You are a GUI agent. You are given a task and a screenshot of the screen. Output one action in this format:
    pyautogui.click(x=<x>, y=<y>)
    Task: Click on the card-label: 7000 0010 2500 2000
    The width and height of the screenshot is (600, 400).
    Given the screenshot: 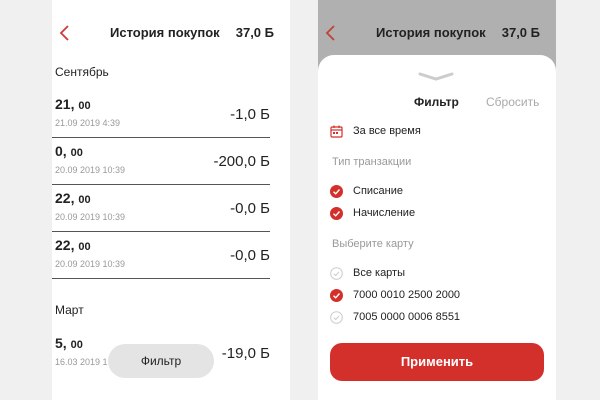 What is the action you would take?
    pyautogui.click(x=407, y=295)
    